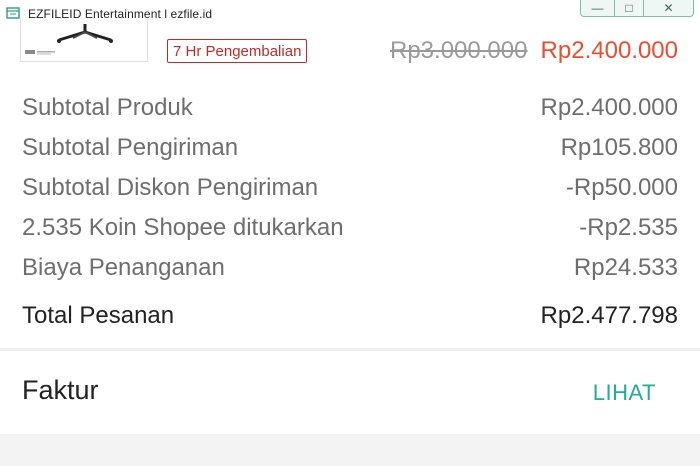  I want to click on window-controls: — □ ✕, so click(637, 9).